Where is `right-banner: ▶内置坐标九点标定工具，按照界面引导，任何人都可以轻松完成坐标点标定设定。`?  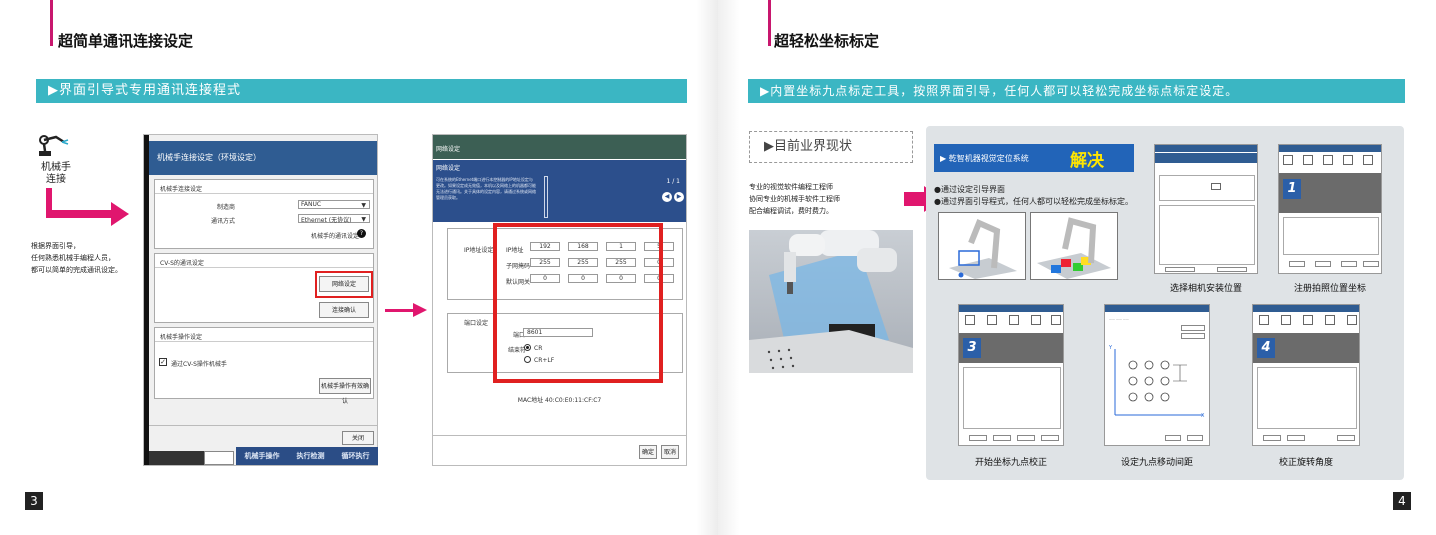 right-banner: ▶内置坐标九点标定工具，按照界面引导，任何人都可以轻松完成坐标点标定设定。 is located at coordinates (1076, 91).